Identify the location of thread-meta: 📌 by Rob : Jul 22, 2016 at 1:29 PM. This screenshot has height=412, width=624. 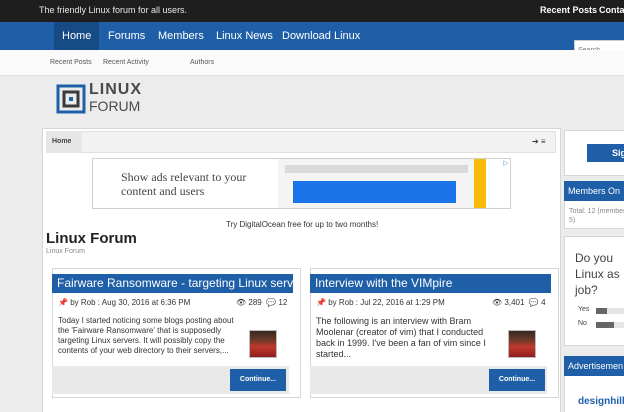
(380, 302).